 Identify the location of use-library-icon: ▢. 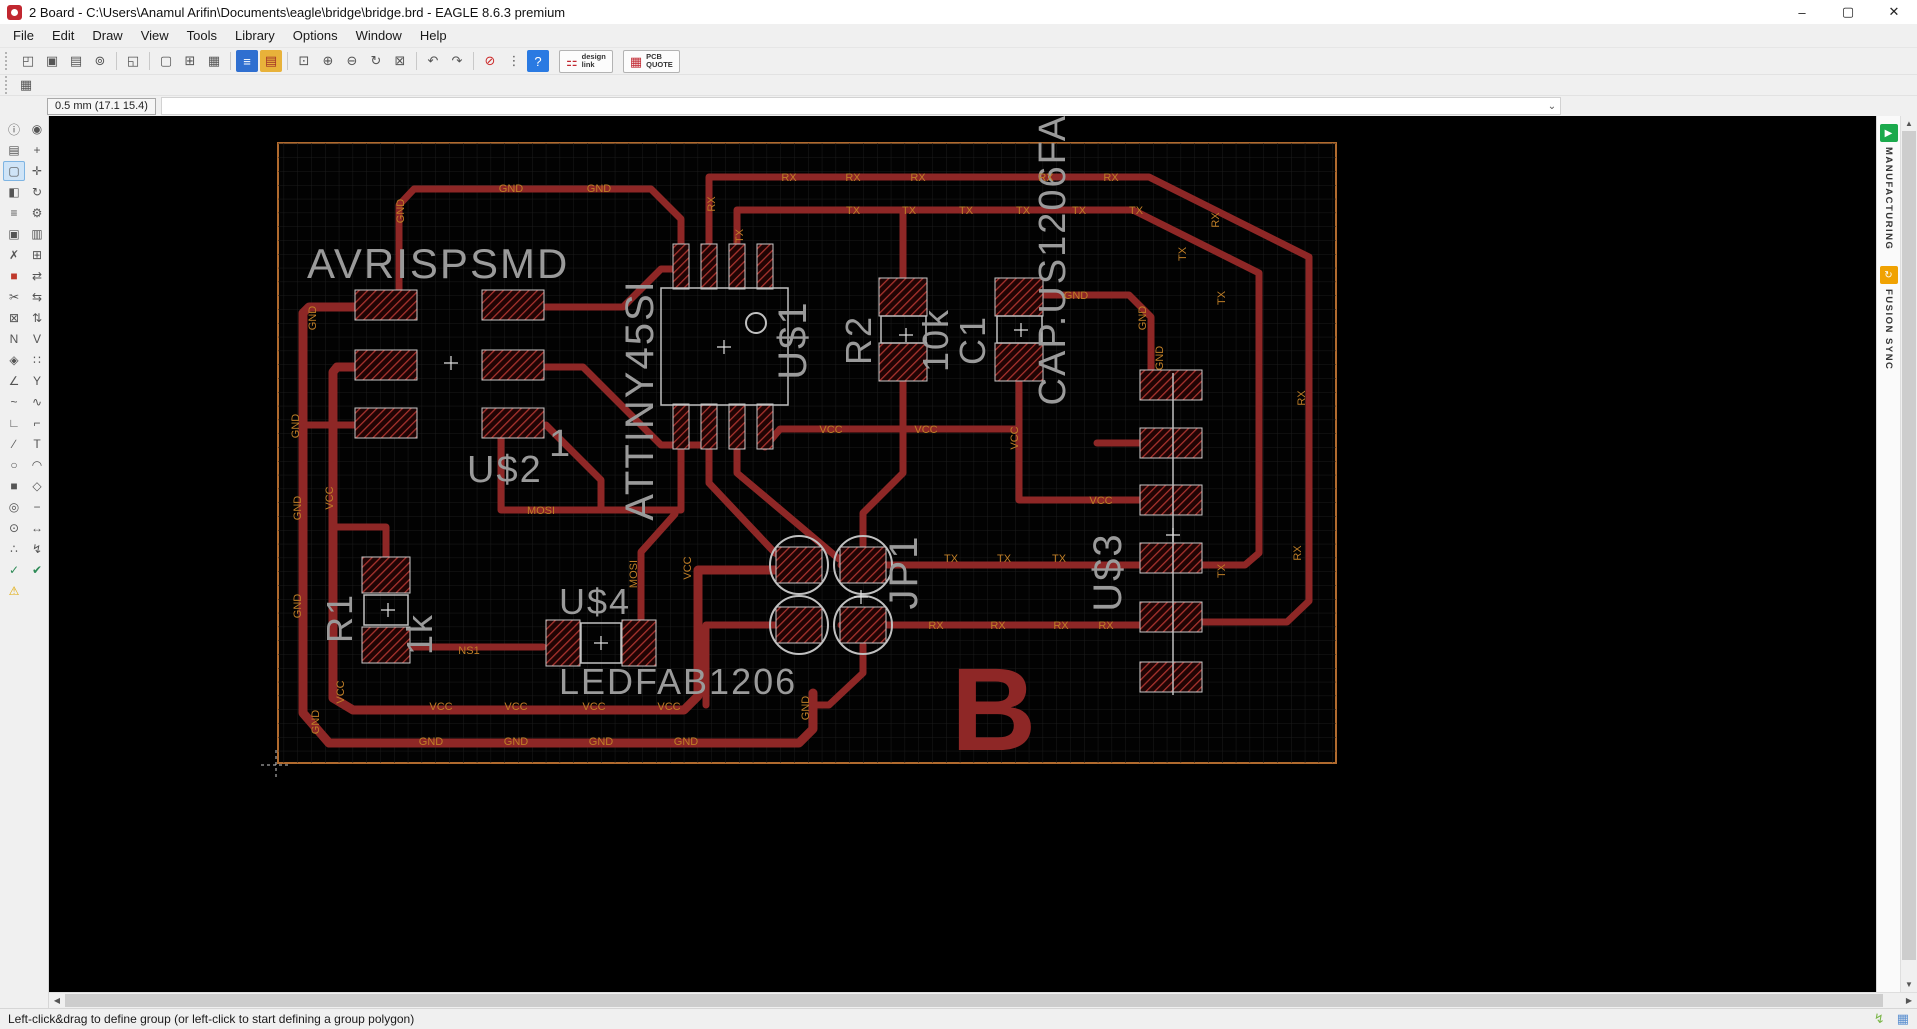
(166, 61).